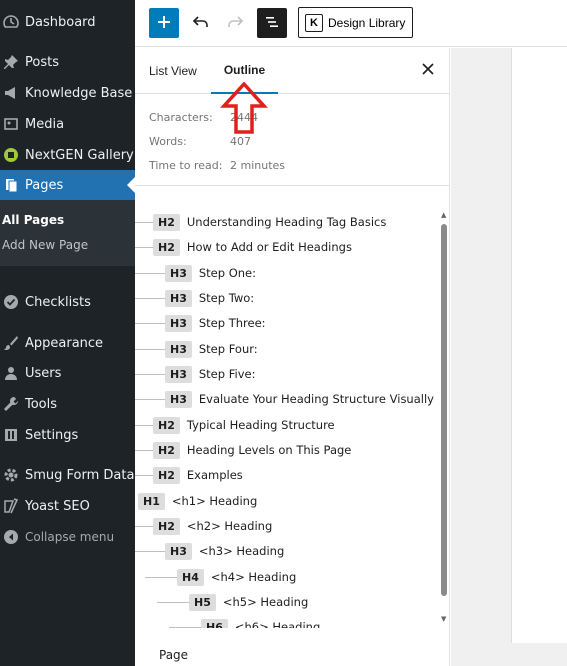 This screenshot has height=666, width=567. I want to click on outline-item-text: Step Two:, so click(226, 298).